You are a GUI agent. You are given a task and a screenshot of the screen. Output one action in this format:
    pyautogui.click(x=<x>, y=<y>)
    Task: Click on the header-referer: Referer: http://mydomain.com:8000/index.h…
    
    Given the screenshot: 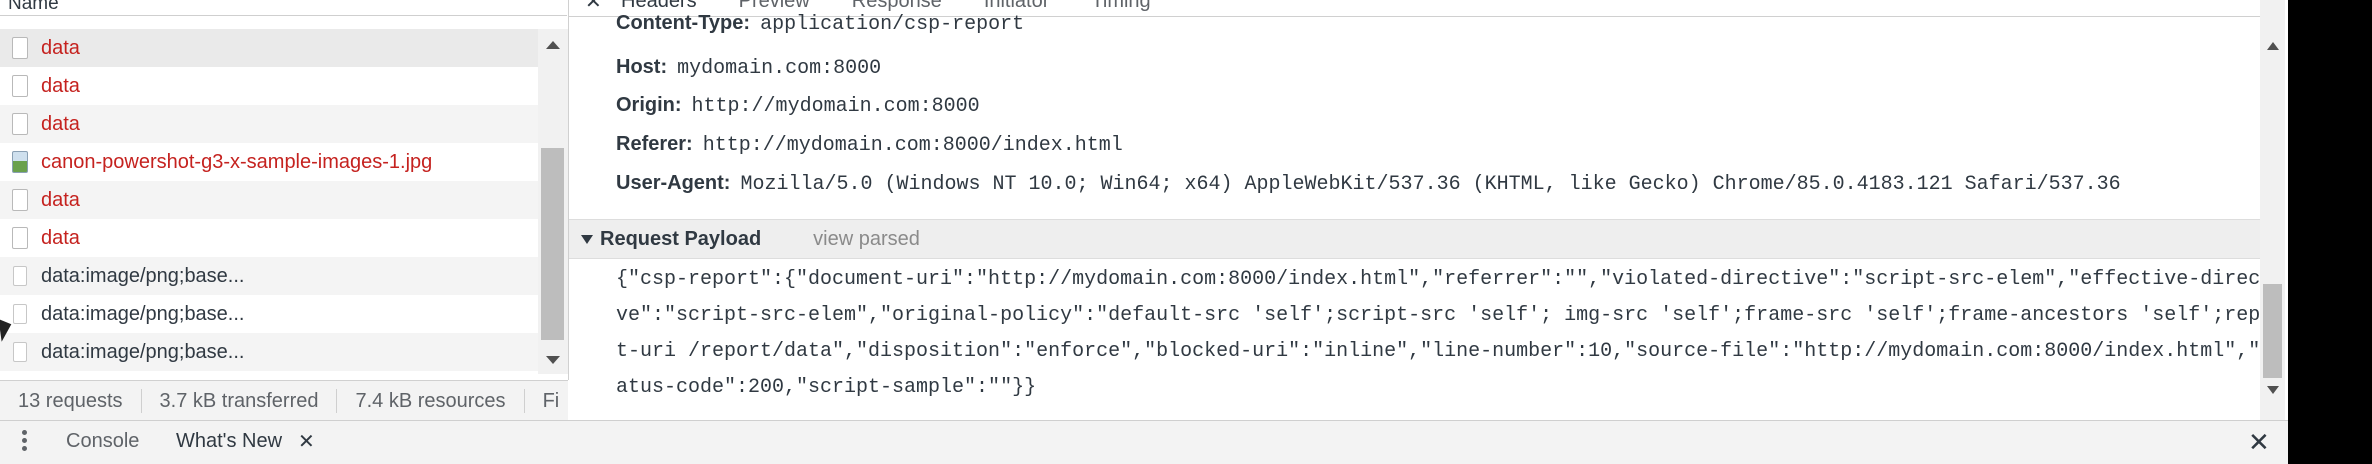 What is the action you would take?
    pyautogui.click(x=869, y=145)
    